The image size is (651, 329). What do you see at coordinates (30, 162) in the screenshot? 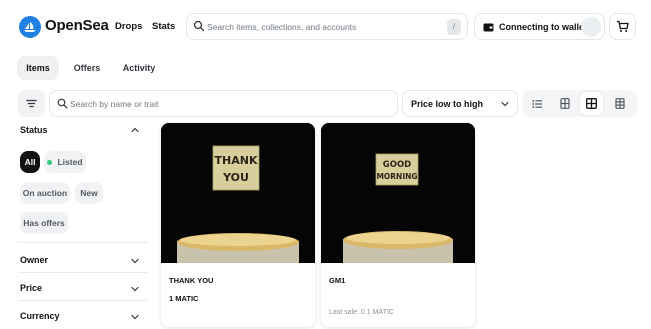
I see `status-filter-all: All` at bounding box center [30, 162].